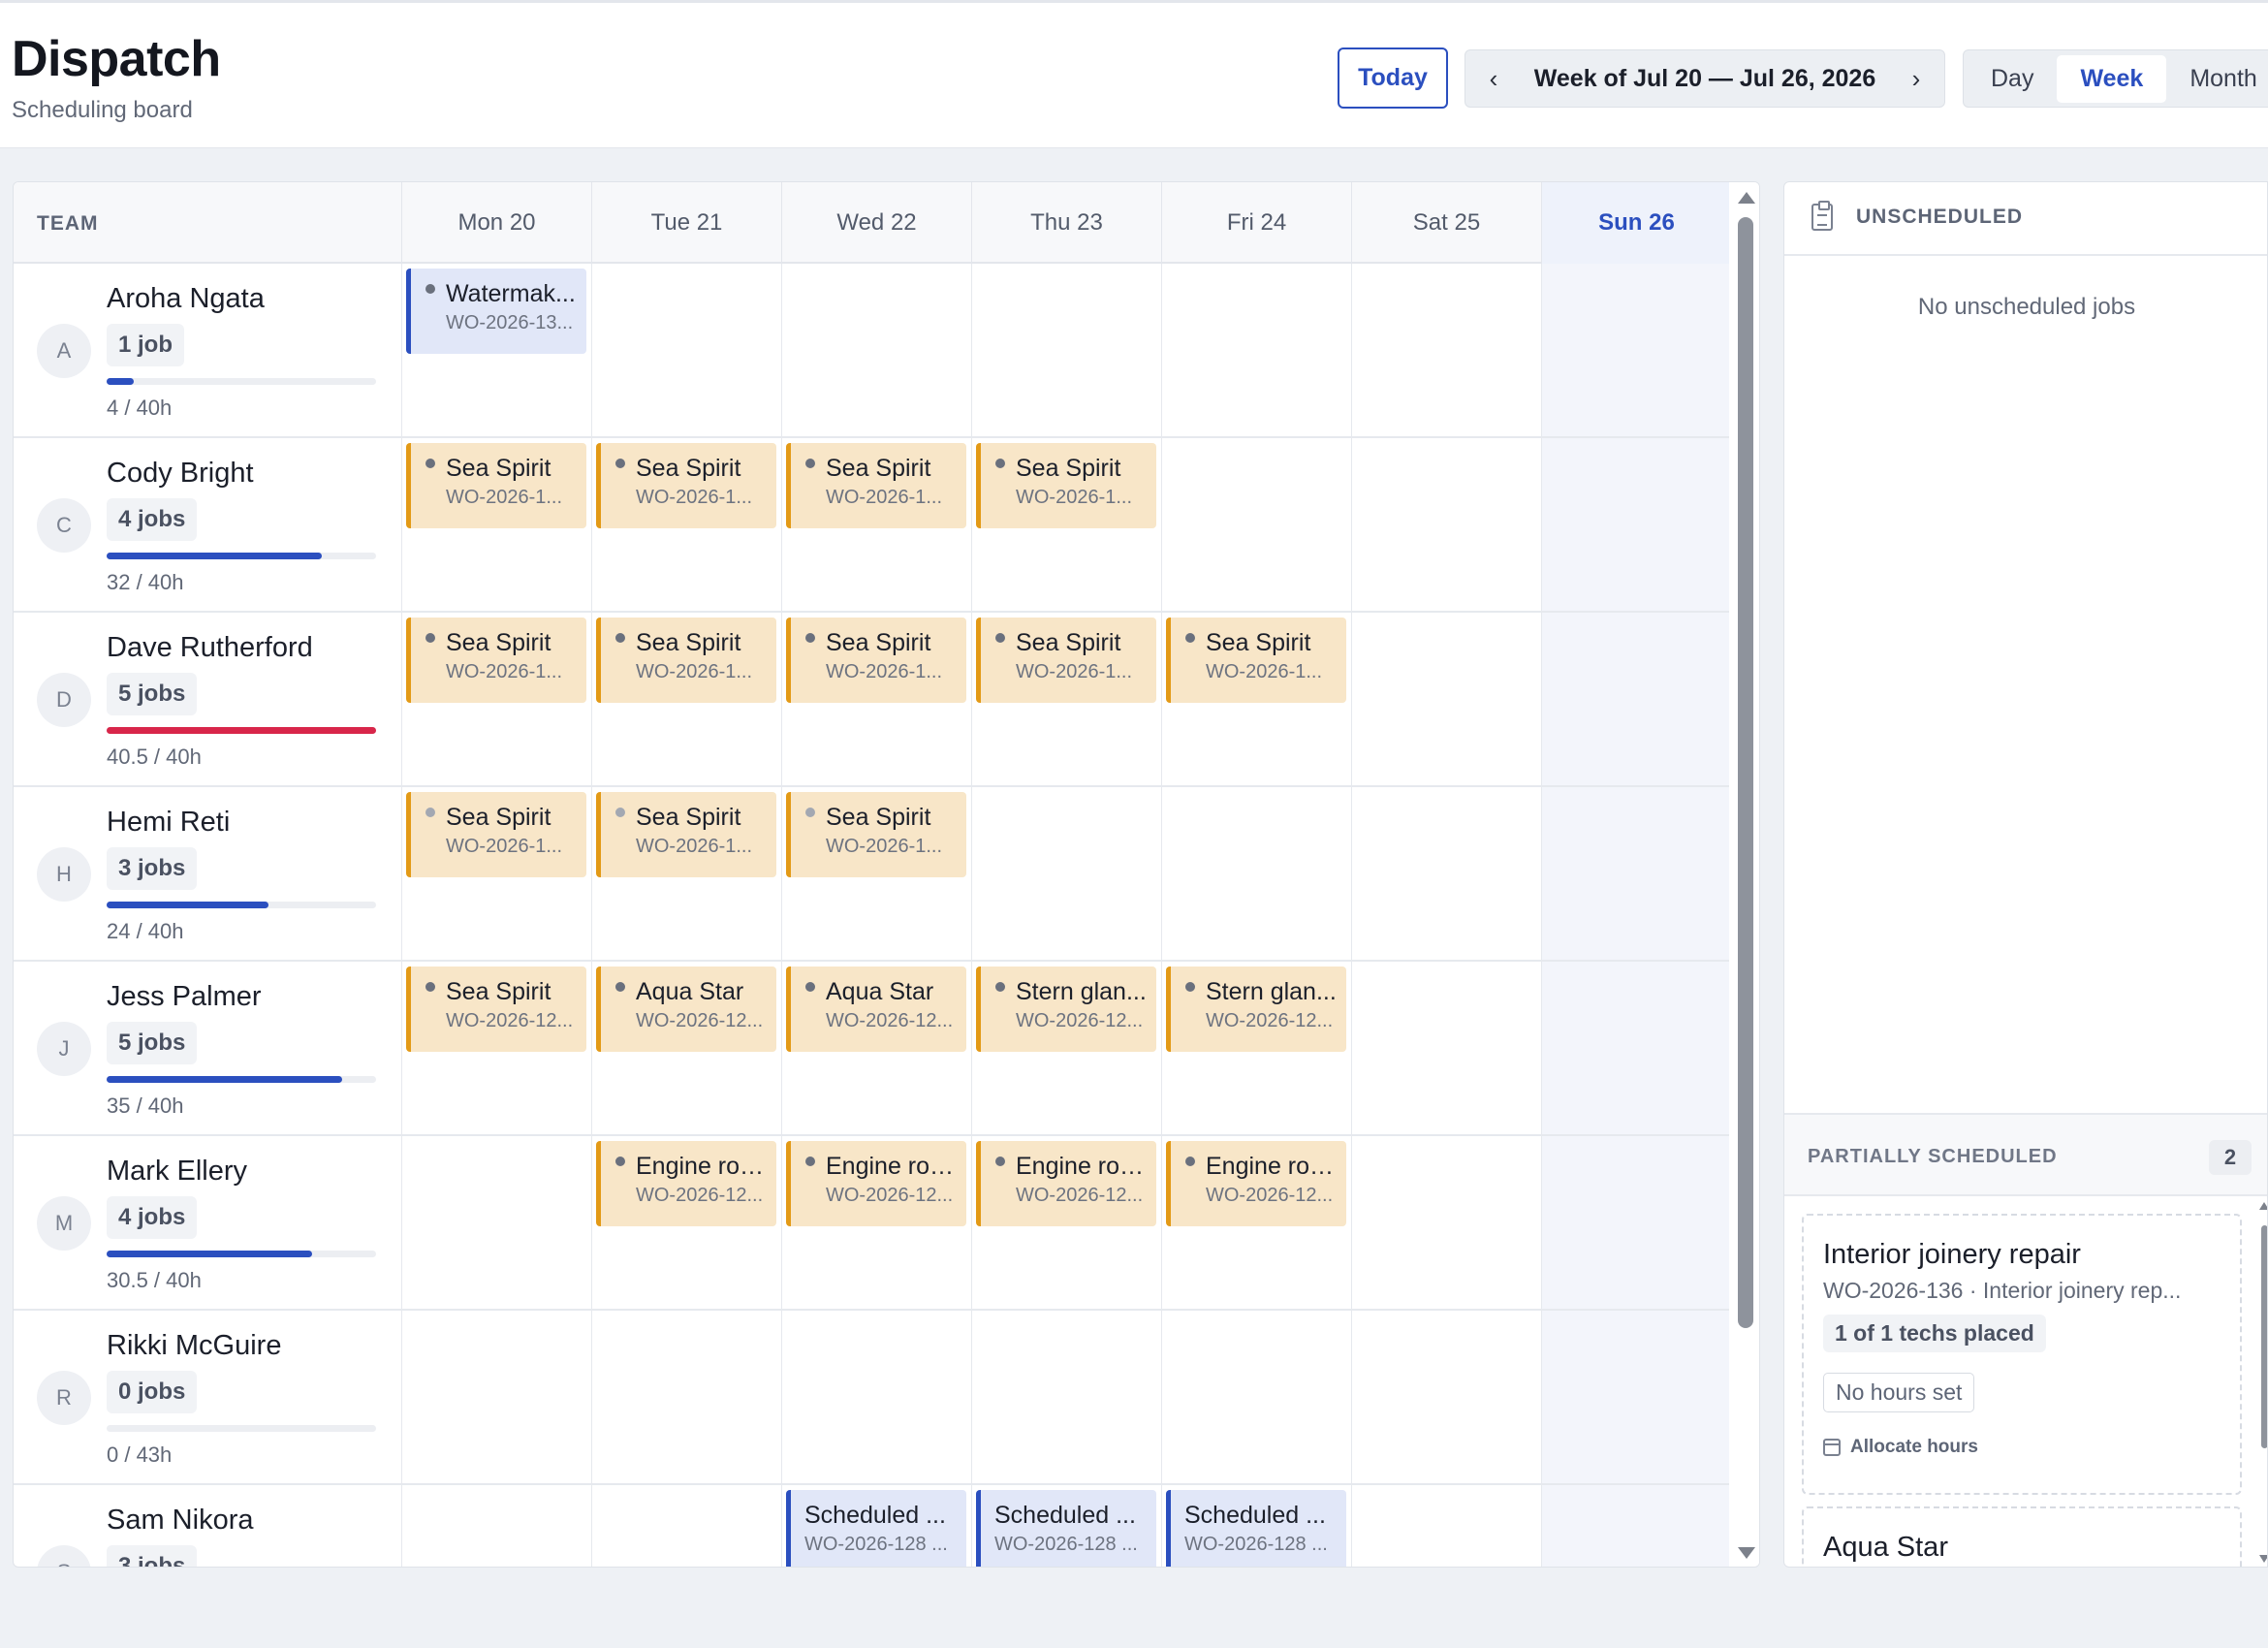 This screenshot has height=1648, width=2268. I want to click on jobs-count-badge: 5 jobs, so click(152, 1043).